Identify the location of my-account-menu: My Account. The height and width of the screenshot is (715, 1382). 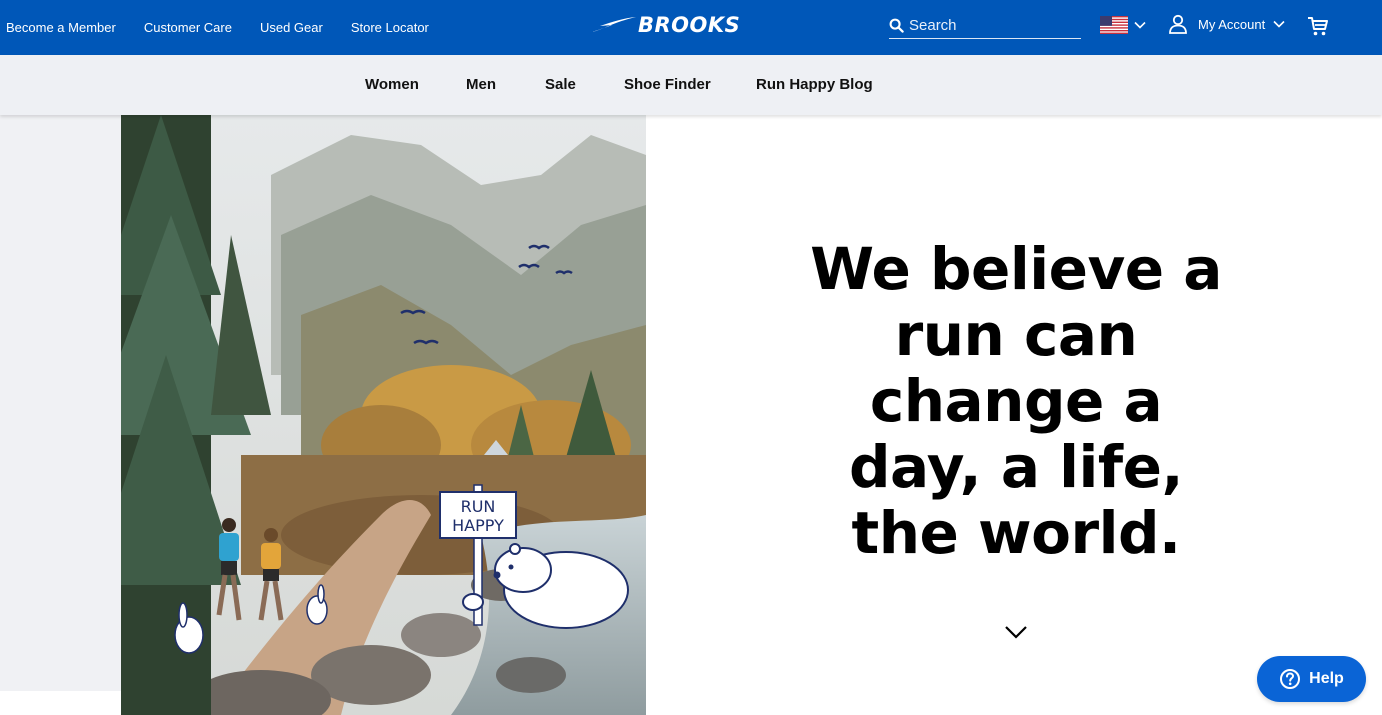
(1226, 24).